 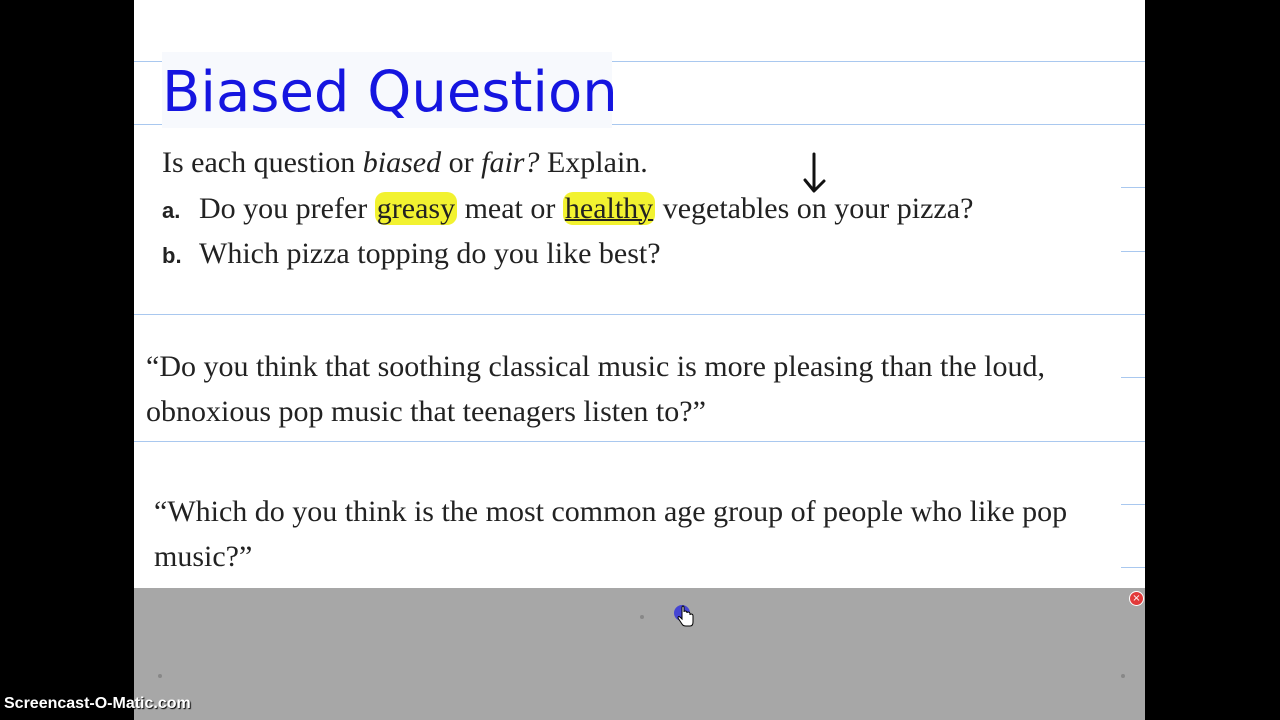 I want to click on slide-title: Biased Question, so click(x=390, y=92).